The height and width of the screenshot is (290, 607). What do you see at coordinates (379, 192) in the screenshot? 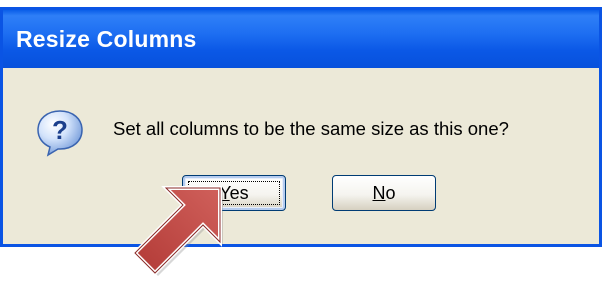
I see `no-mnemonic: N` at bounding box center [379, 192].